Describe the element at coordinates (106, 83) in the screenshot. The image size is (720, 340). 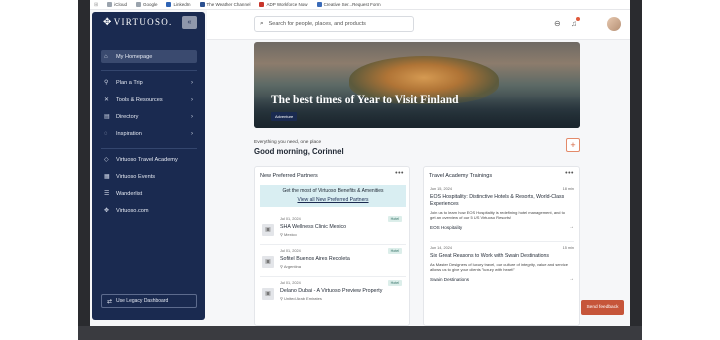
I see `pin-icon: ⚲` at that location.